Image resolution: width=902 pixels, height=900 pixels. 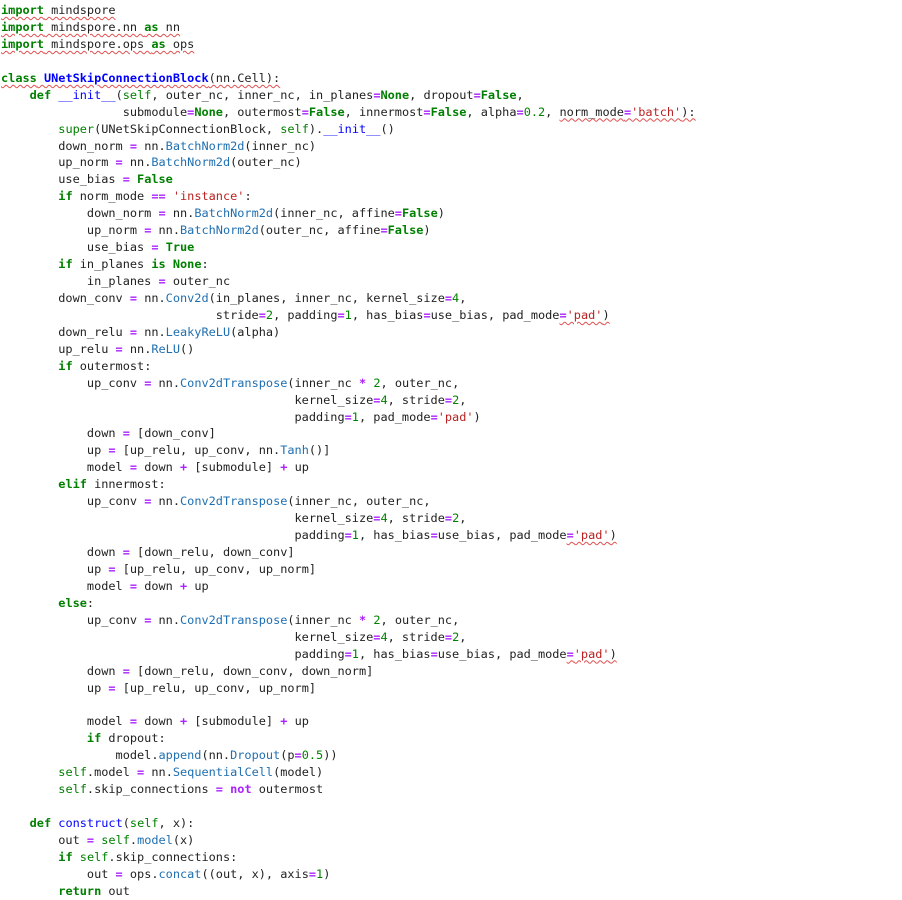 I want to click on code-token: return, so click(x=80, y=890).